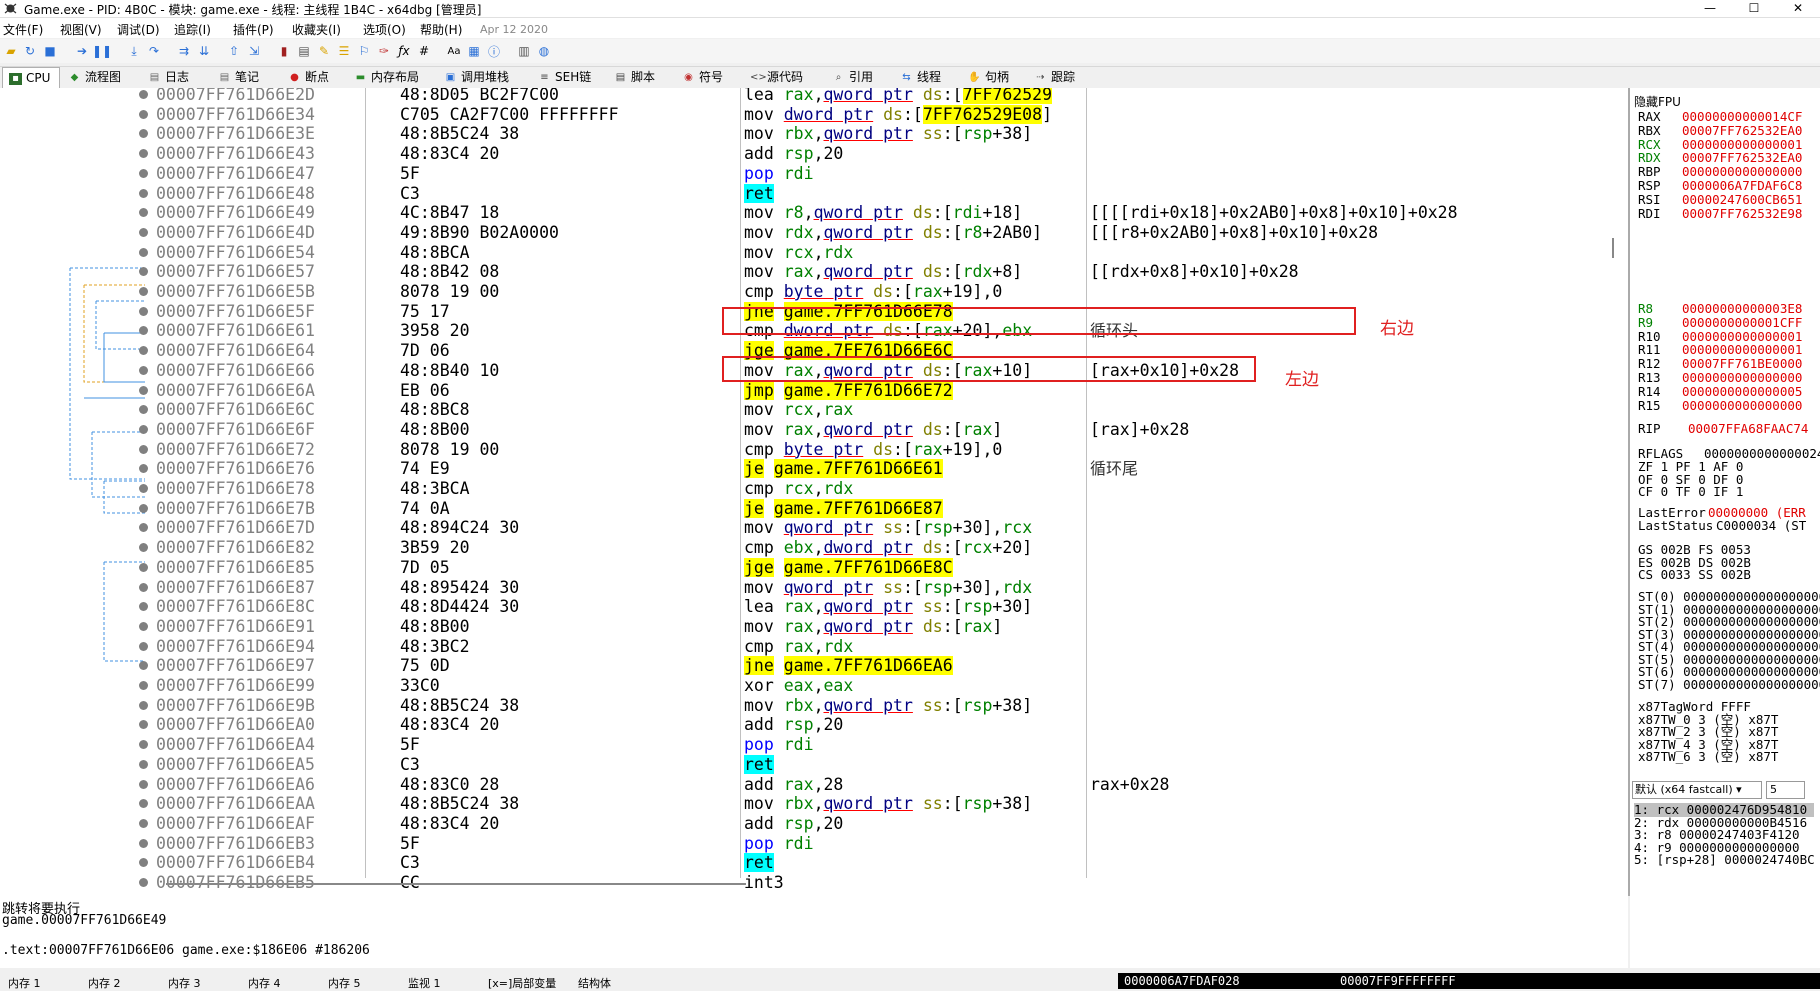 Image resolution: width=1820 pixels, height=991 pixels. I want to click on comment-icon: ✎, so click(324, 51).